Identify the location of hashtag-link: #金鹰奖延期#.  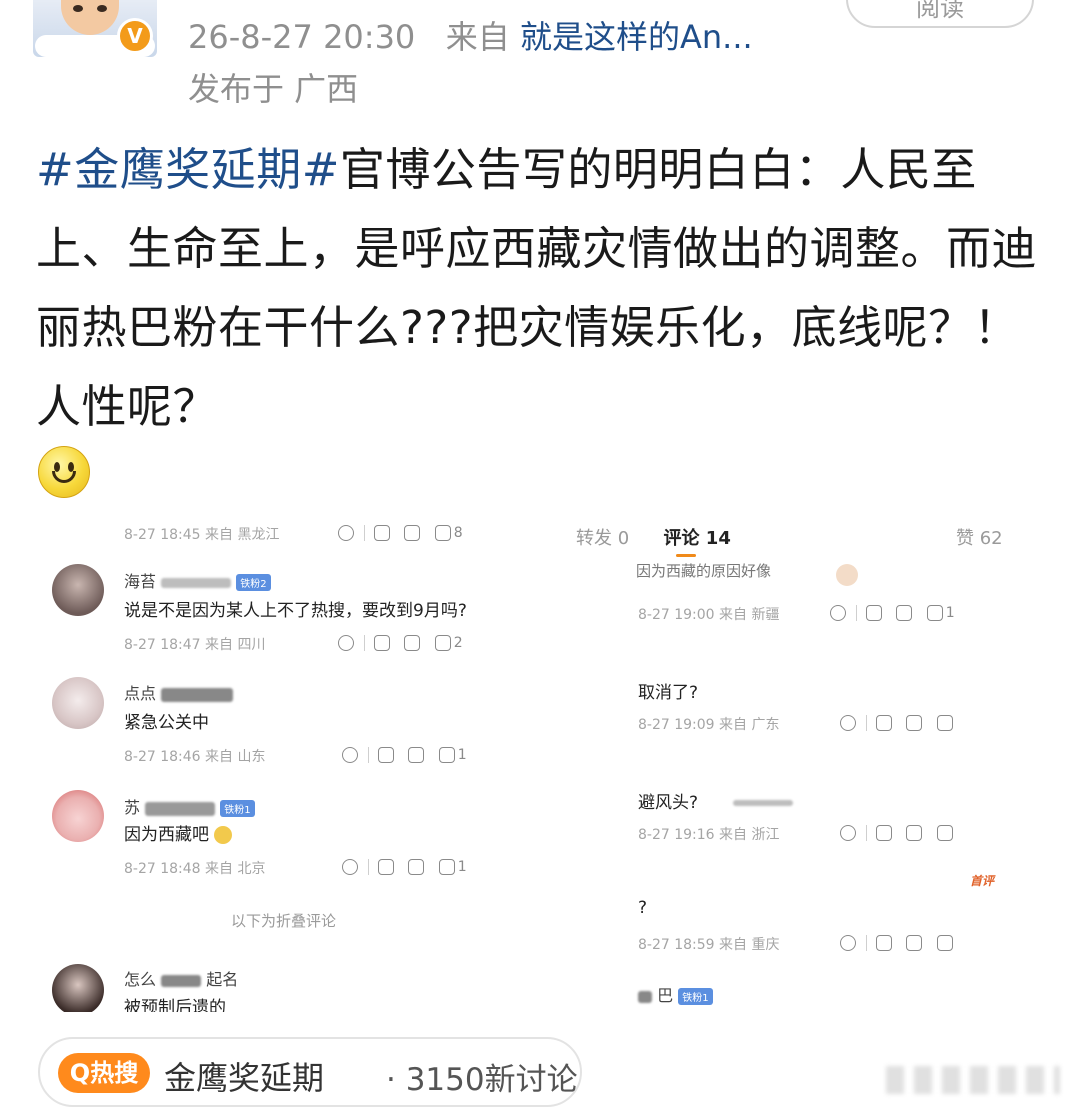
(188, 169).